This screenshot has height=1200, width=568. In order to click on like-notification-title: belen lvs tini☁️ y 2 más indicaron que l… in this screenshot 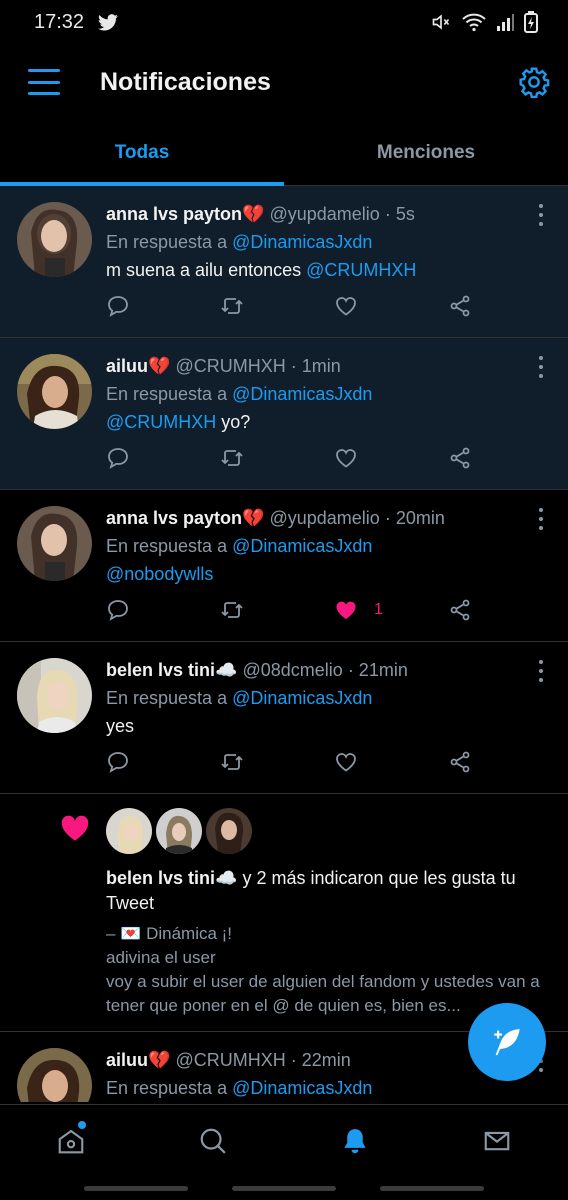, I will do `click(327, 891)`.